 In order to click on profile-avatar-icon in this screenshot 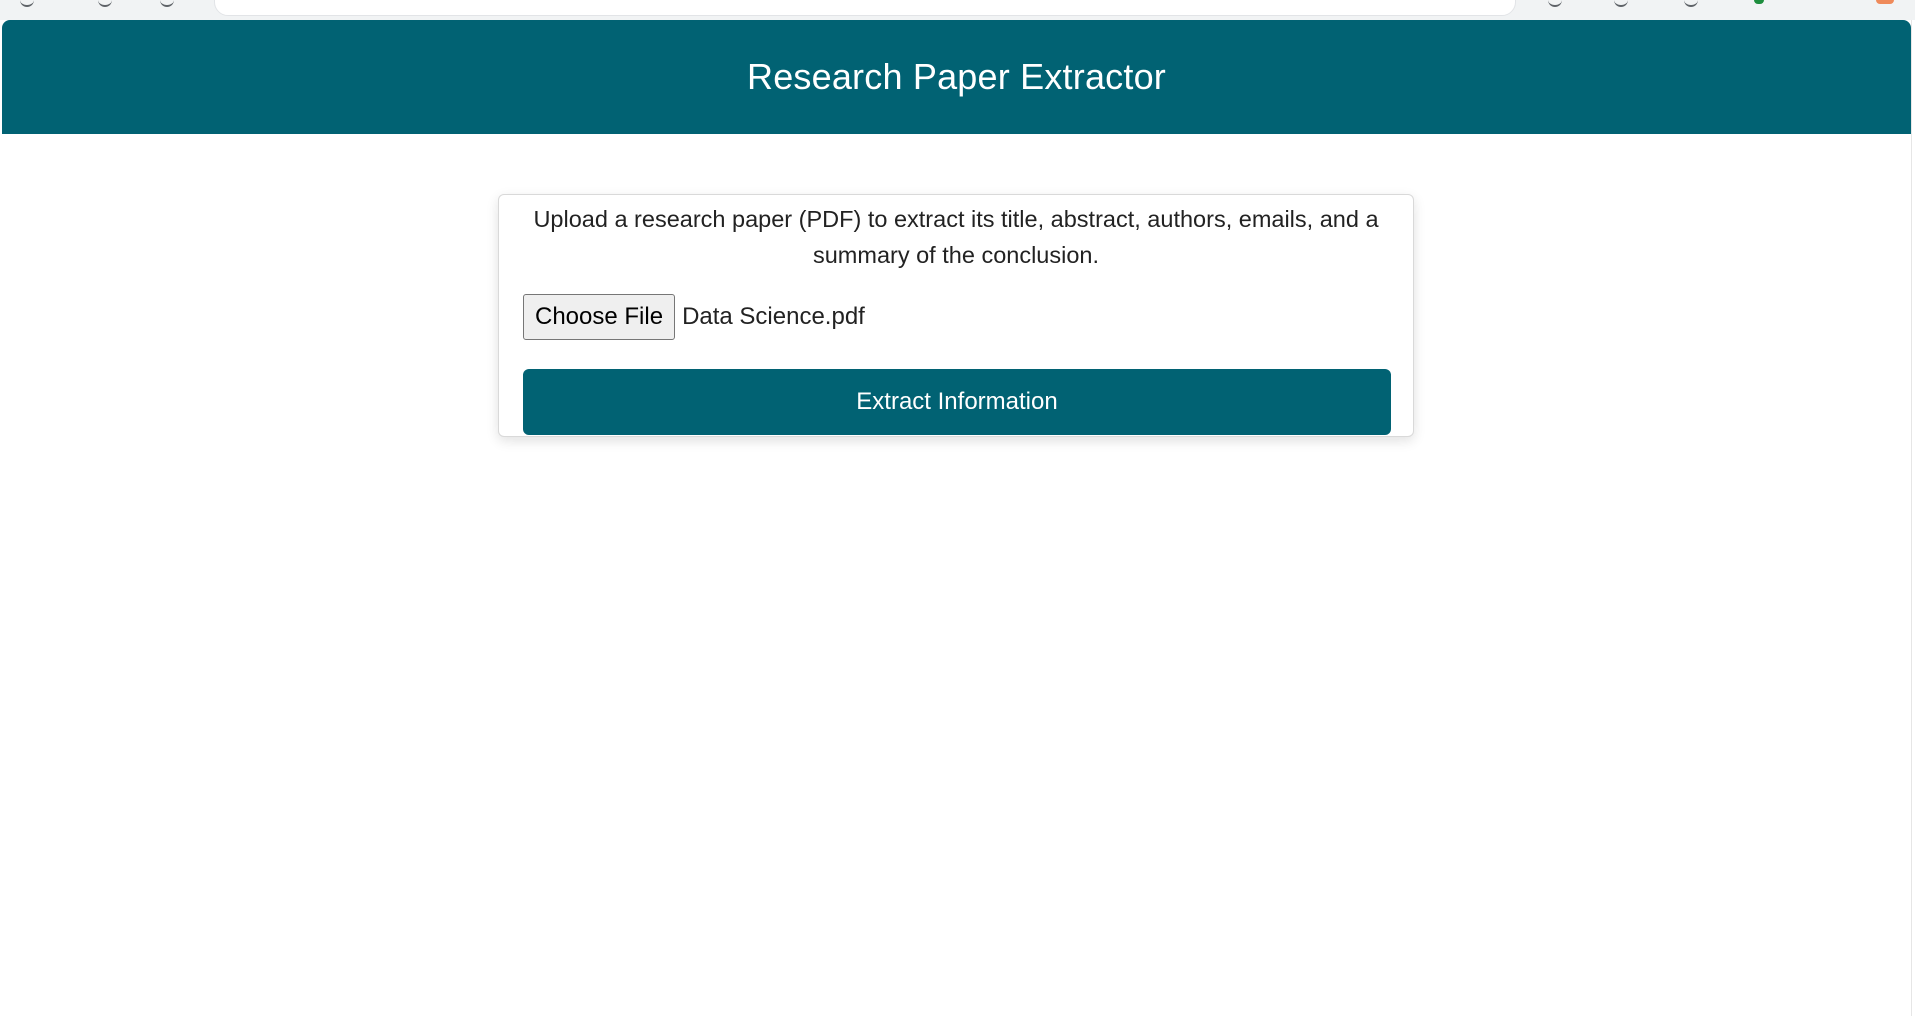, I will do `click(1885, 2)`.